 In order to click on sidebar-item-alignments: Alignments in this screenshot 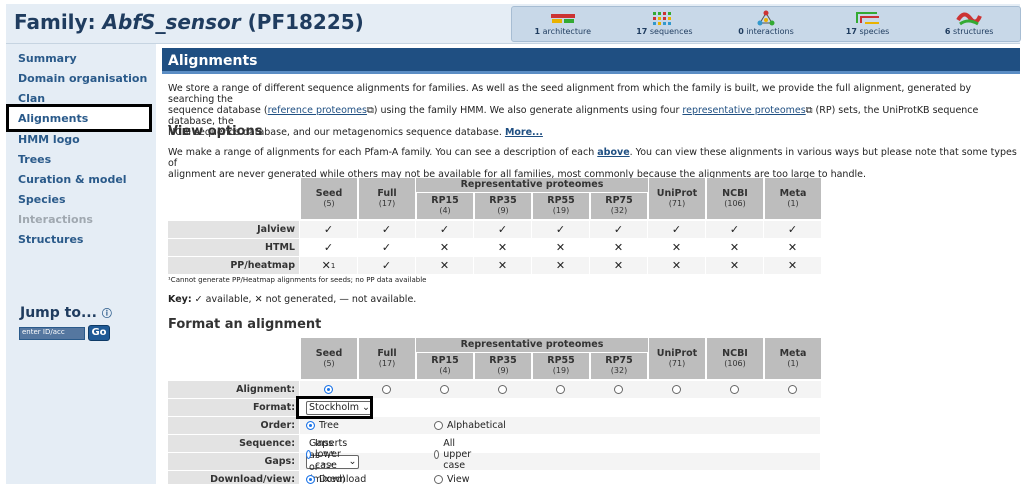, I will do `click(79, 118)`.